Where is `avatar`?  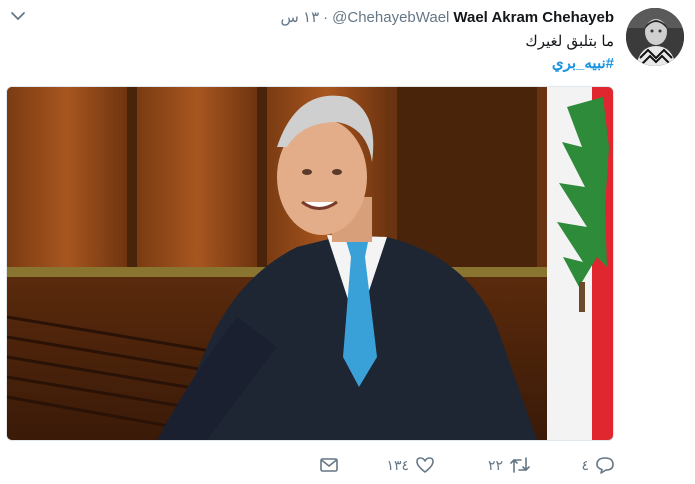 avatar is located at coordinates (655, 37).